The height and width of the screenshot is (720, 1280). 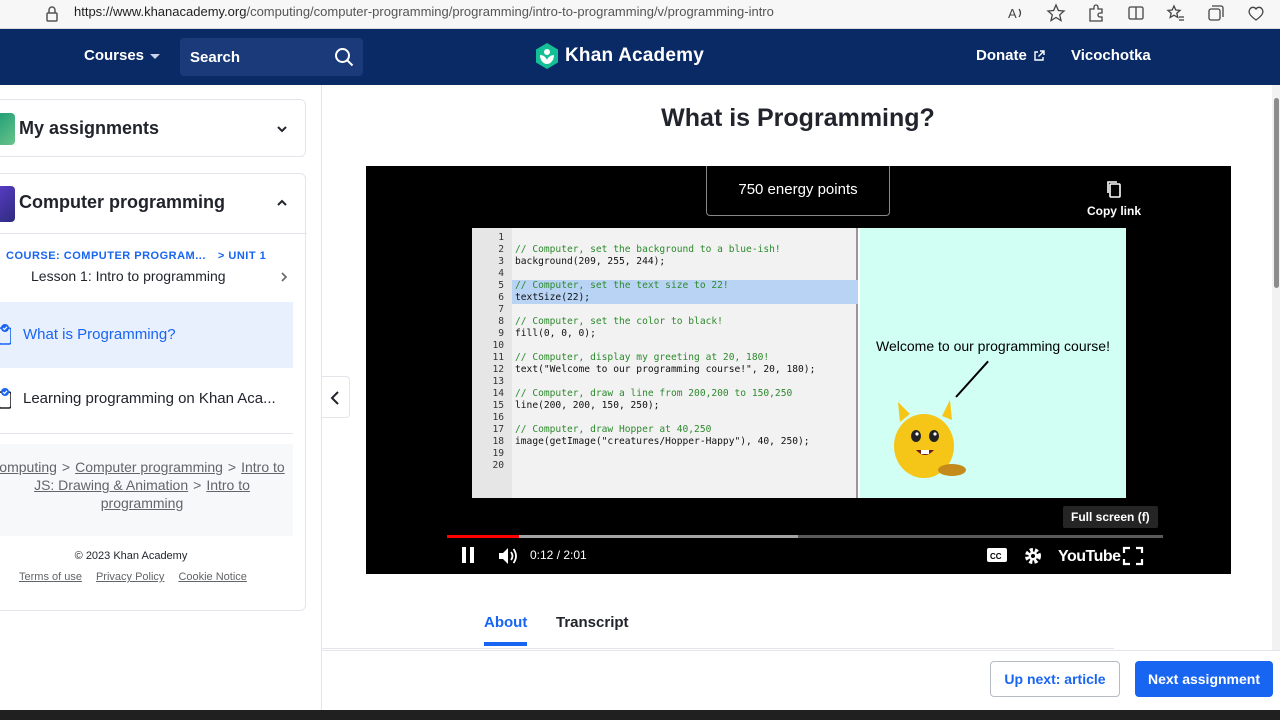 What do you see at coordinates (498, 381) in the screenshot?
I see `line-number: 13` at bounding box center [498, 381].